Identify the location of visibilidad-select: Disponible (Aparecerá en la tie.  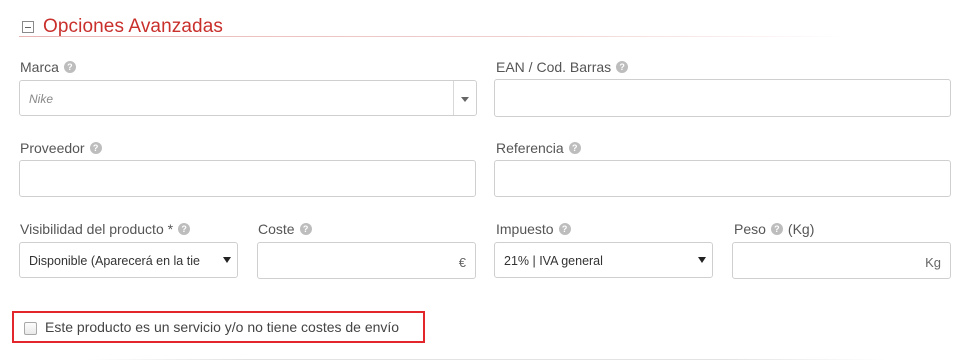
(128, 260).